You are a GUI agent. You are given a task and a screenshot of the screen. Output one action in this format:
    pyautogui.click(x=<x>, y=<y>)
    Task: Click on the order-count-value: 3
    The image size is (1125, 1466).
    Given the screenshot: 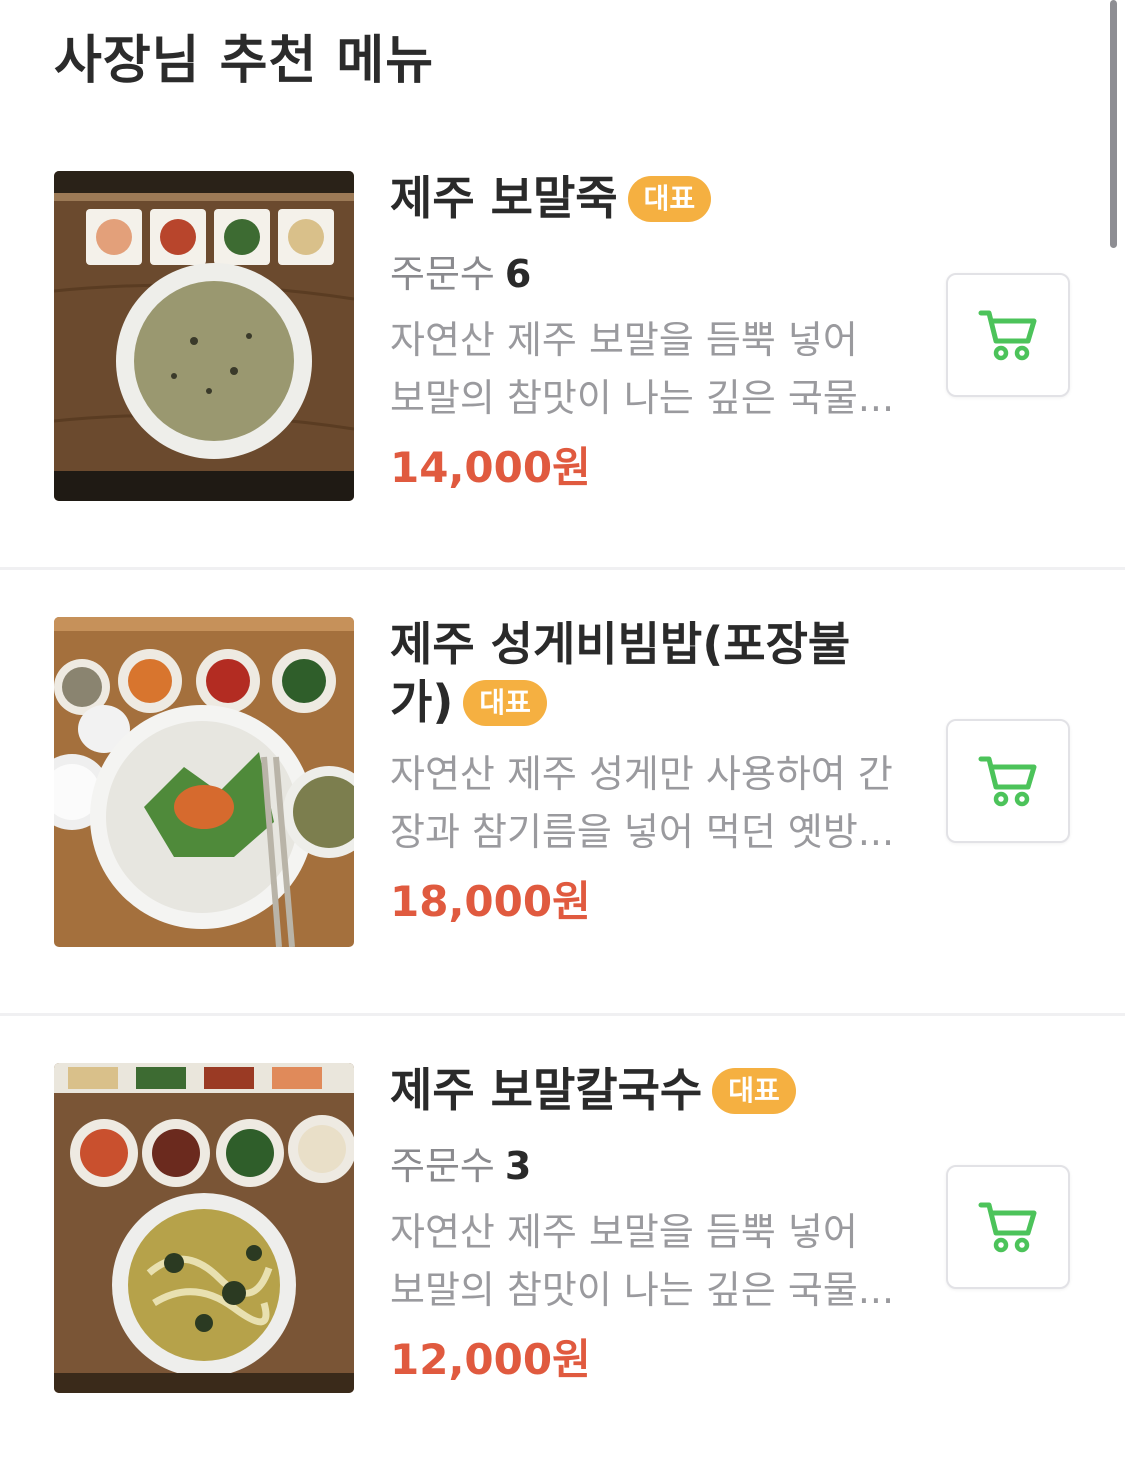 What is the action you would take?
    pyautogui.click(x=518, y=1166)
    